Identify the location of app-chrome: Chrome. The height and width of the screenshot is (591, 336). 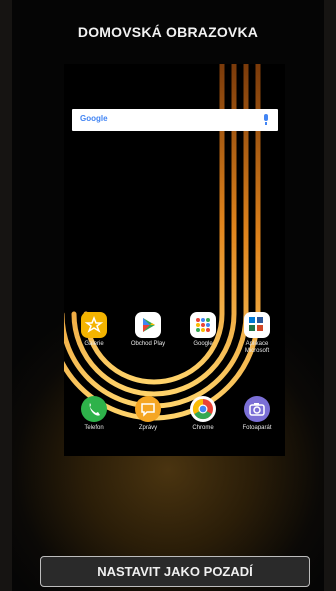
(203, 414).